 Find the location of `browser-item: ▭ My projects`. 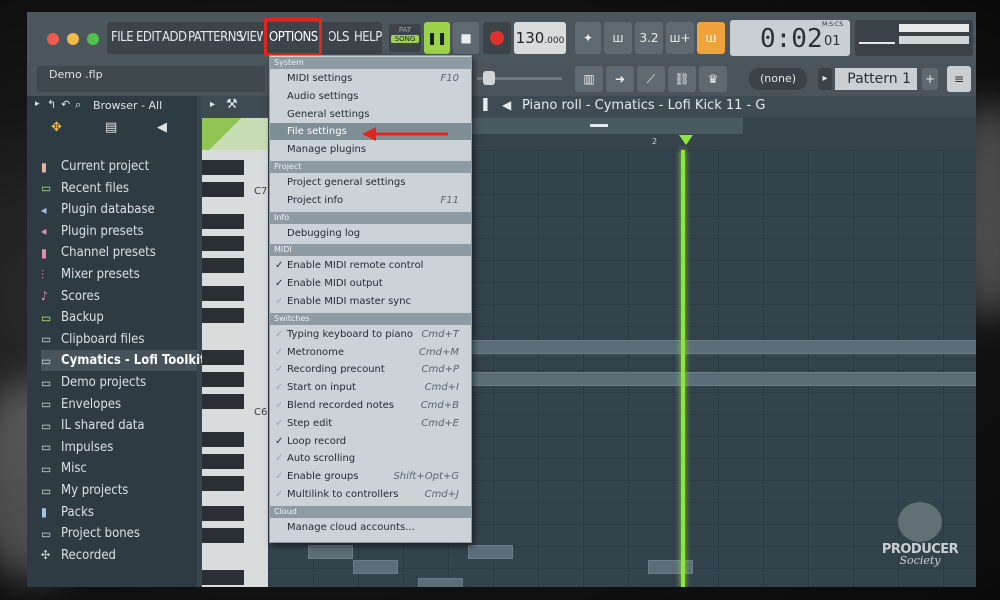

browser-item: ▭ My projects is located at coordinates (119, 490).